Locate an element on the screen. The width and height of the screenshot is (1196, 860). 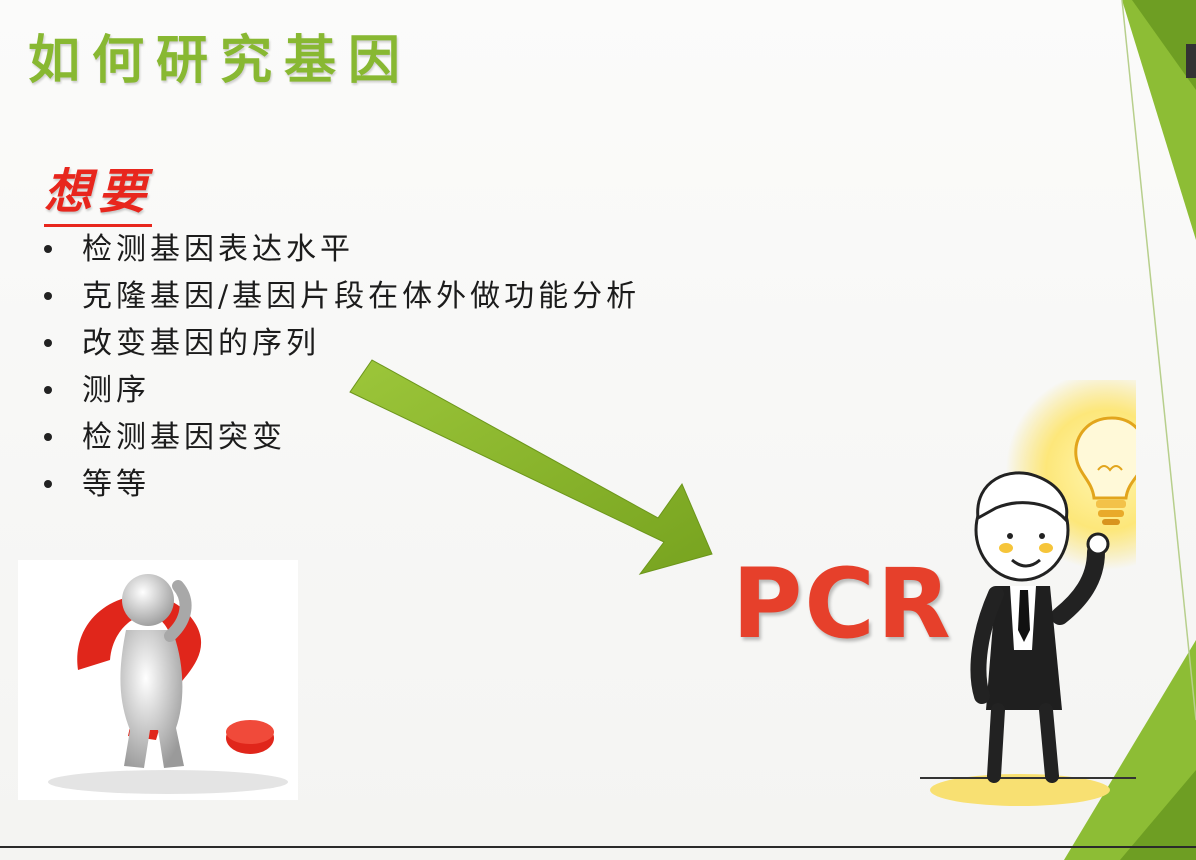
slide-title: 如何研究基因 is located at coordinates (220, 60).